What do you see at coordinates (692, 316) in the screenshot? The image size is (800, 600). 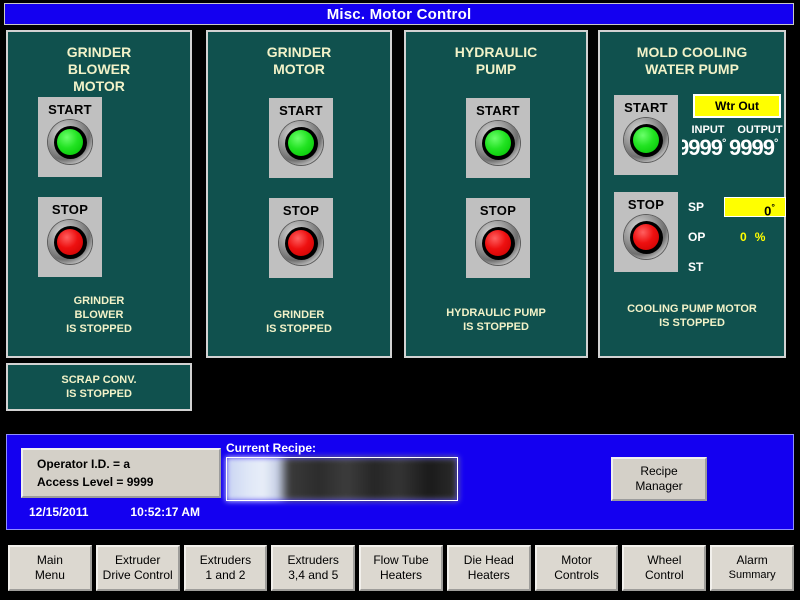 I see `panel-status-text: COOLING PUMP MOTOR IS STOPPED` at bounding box center [692, 316].